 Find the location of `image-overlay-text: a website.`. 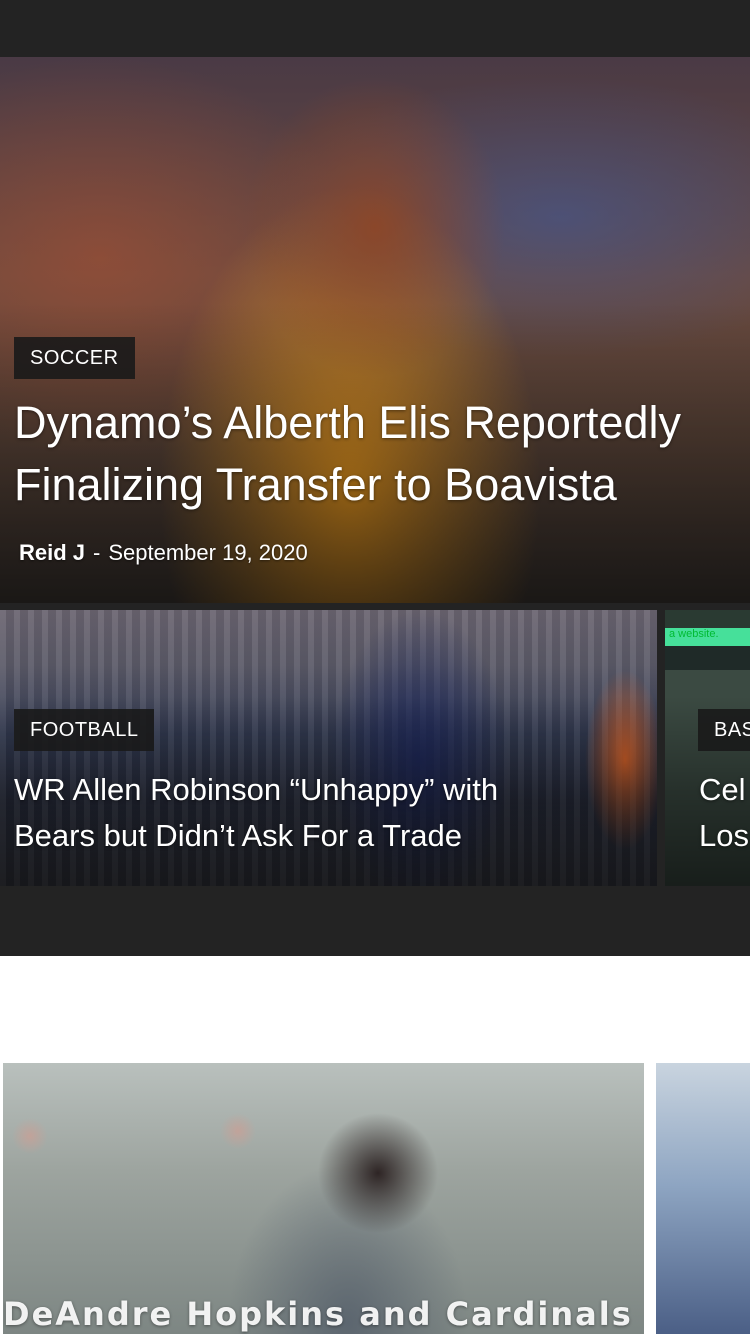

image-overlay-text: a website. is located at coordinates (694, 634).